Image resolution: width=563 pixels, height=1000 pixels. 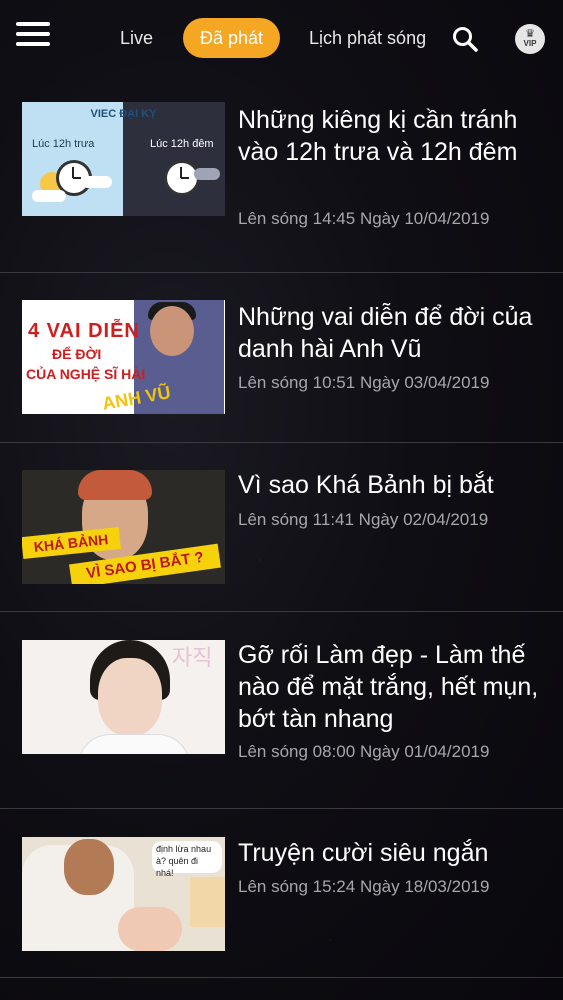 What do you see at coordinates (123, 894) in the screenshot?
I see `video-thumbnail: định lừa nhau à? quên đi nhá!` at bounding box center [123, 894].